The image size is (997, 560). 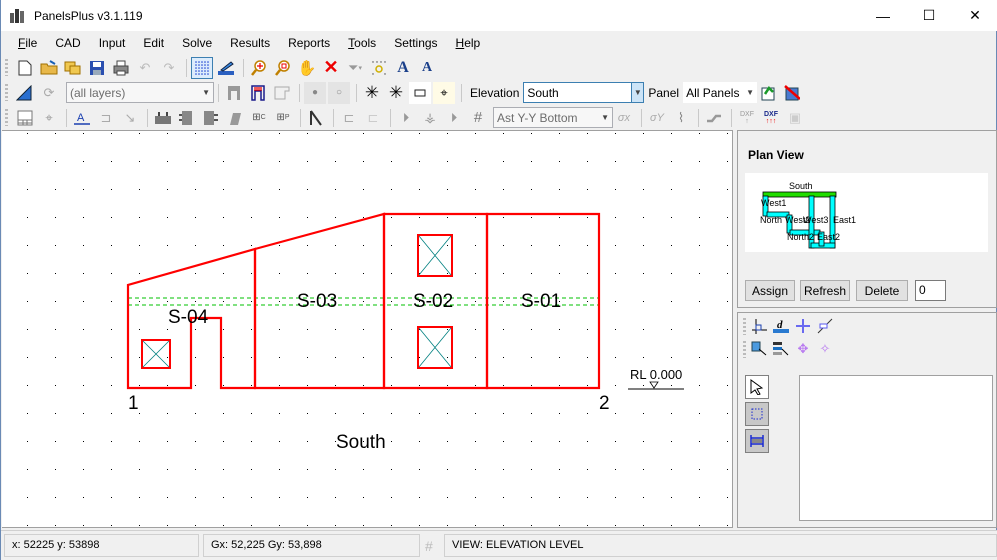 What do you see at coordinates (73, 68) in the screenshot?
I see `open-project-icon` at bounding box center [73, 68].